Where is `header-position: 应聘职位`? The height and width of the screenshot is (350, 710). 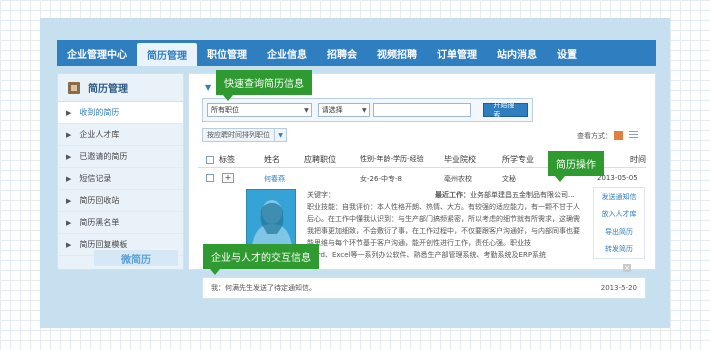 header-position: 应聘职位 is located at coordinates (320, 159).